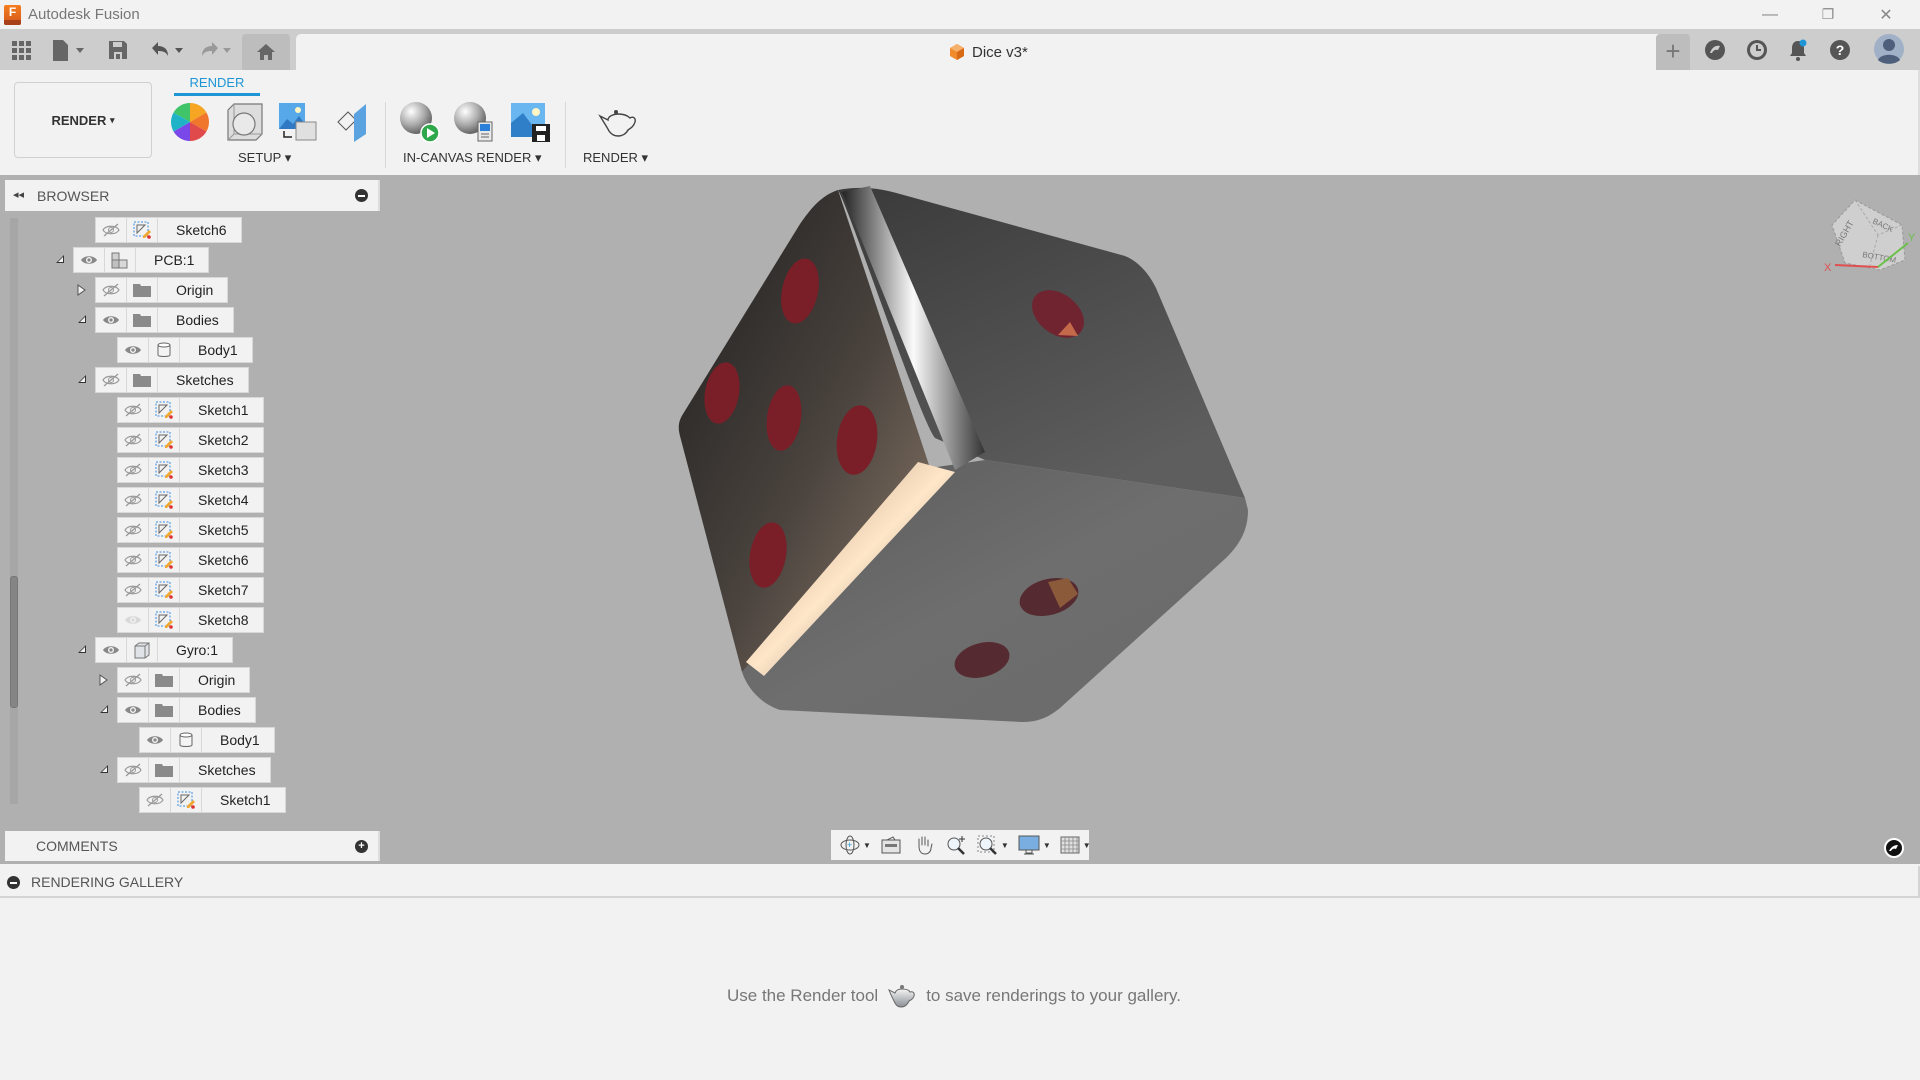  Describe the element at coordinates (361, 846) in the screenshot. I see `add-comment-button: +` at that location.